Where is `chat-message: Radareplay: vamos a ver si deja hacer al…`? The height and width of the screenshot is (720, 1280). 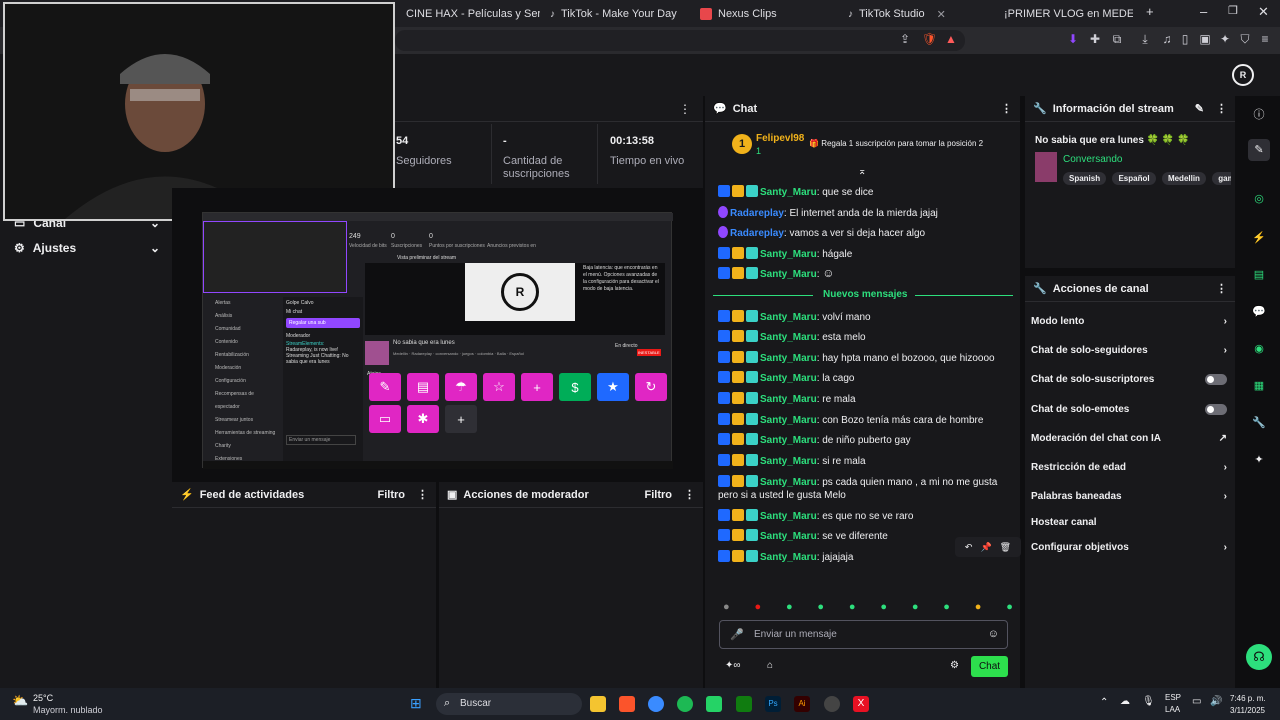 chat-message: Radareplay: vamos a ver si deja hacer al… is located at coordinates (865, 233).